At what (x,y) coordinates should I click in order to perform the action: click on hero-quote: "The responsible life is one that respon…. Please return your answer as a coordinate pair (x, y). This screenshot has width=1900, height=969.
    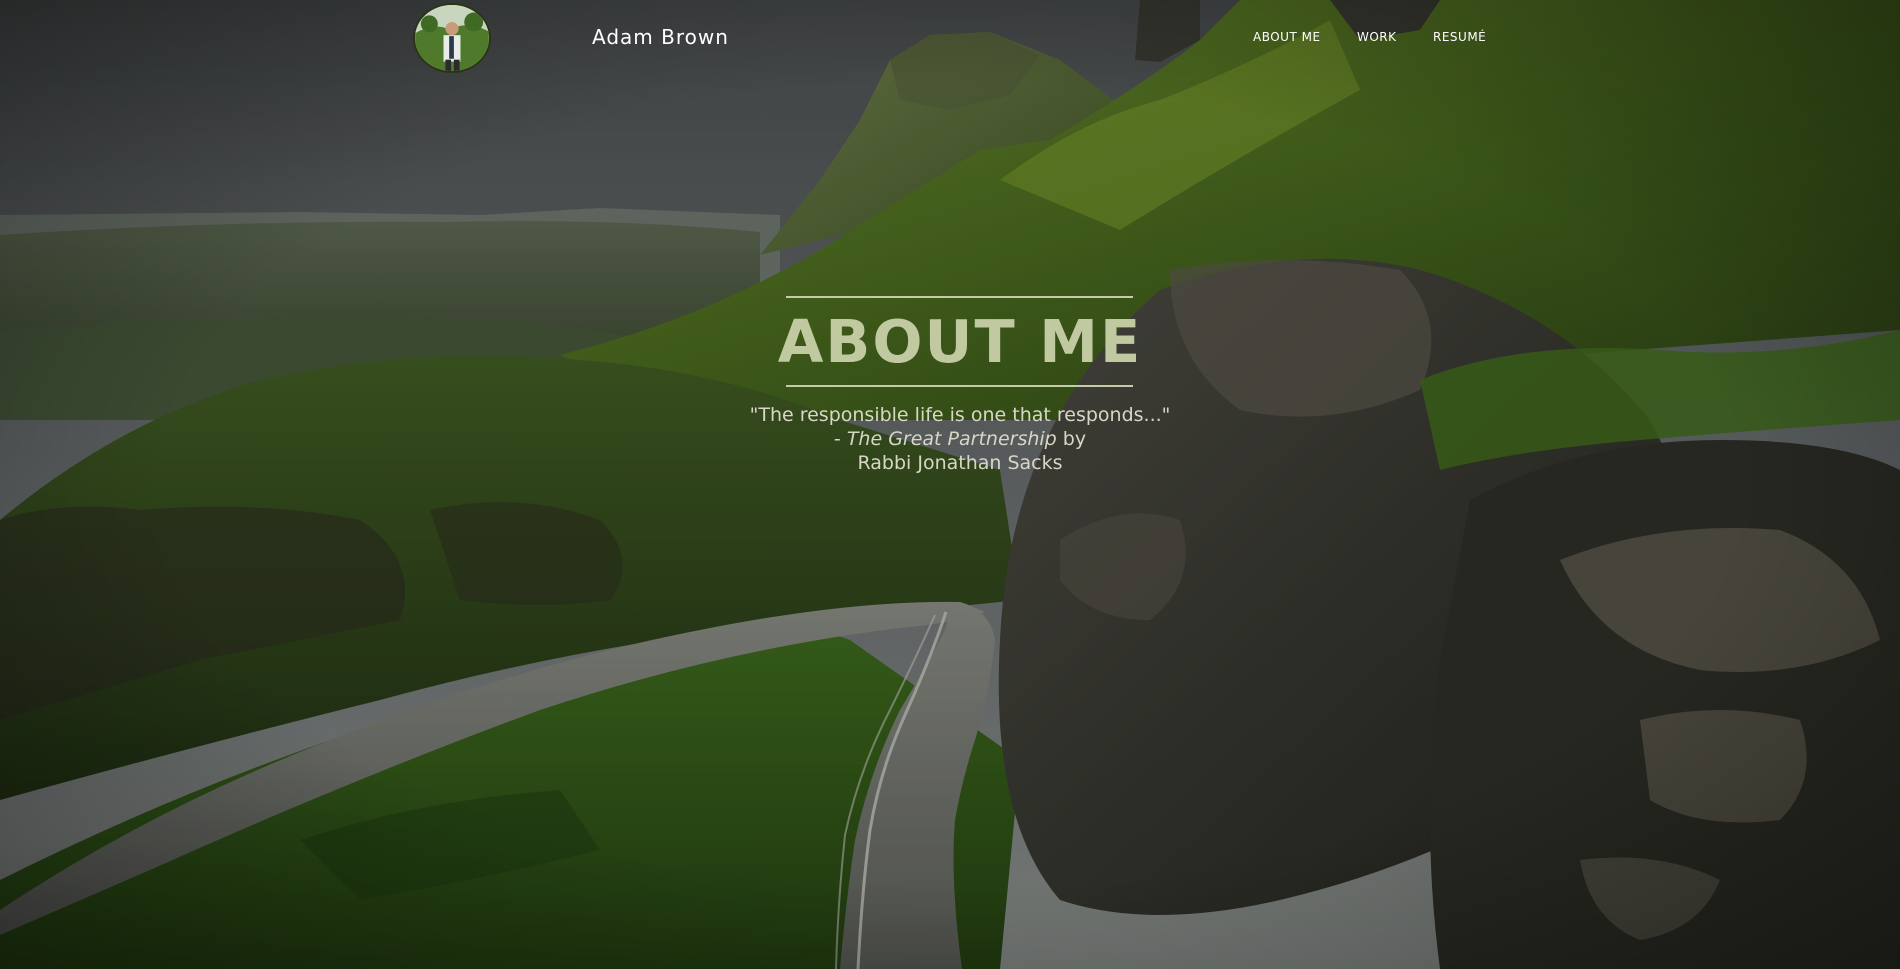
    Looking at the image, I should click on (960, 439).